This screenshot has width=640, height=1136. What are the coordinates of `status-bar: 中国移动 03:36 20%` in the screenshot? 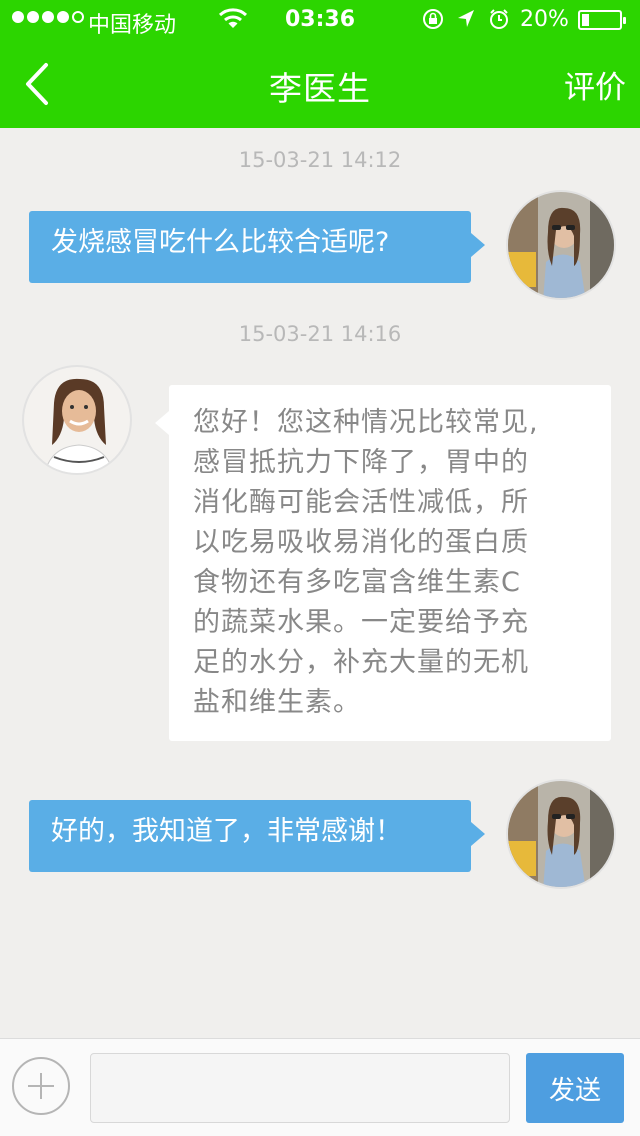 It's located at (320, 20).